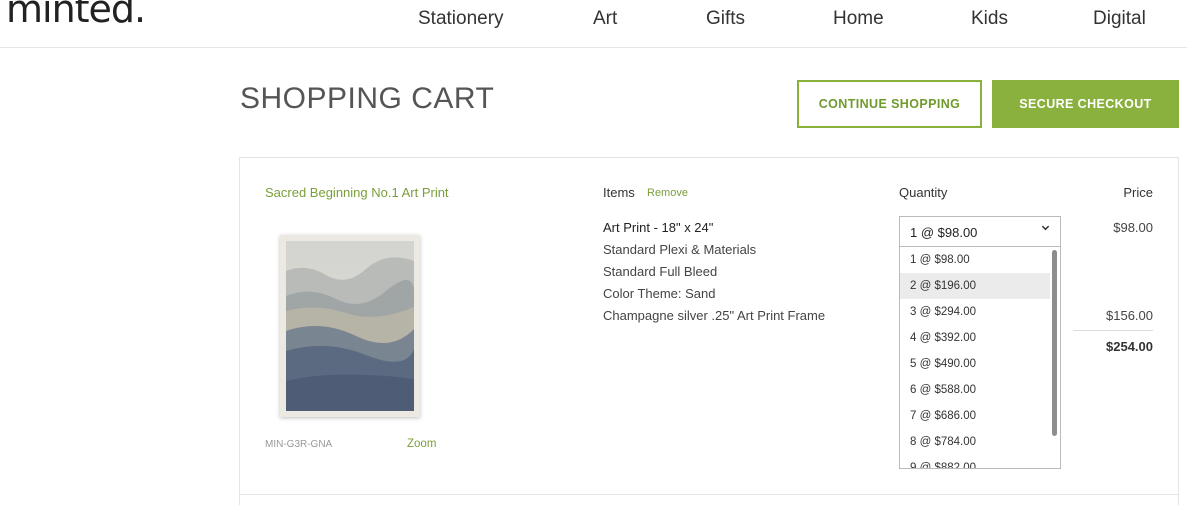 The image size is (1187, 505). What do you see at coordinates (367, 98) in the screenshot?
I see `page-title: SHOPPING CART` at bounding box center [367, 98].